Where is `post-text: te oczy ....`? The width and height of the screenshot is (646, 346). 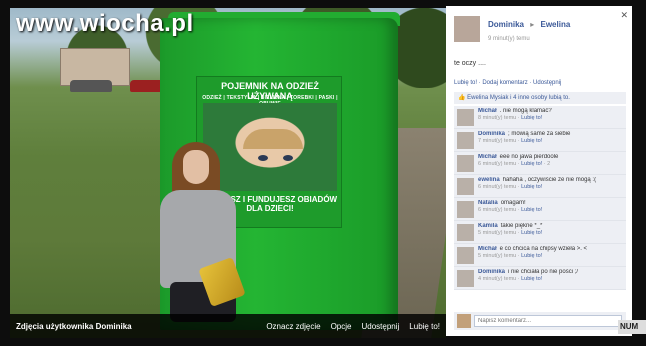 post-text: te oczy .... is located at coordinates (470, 63).